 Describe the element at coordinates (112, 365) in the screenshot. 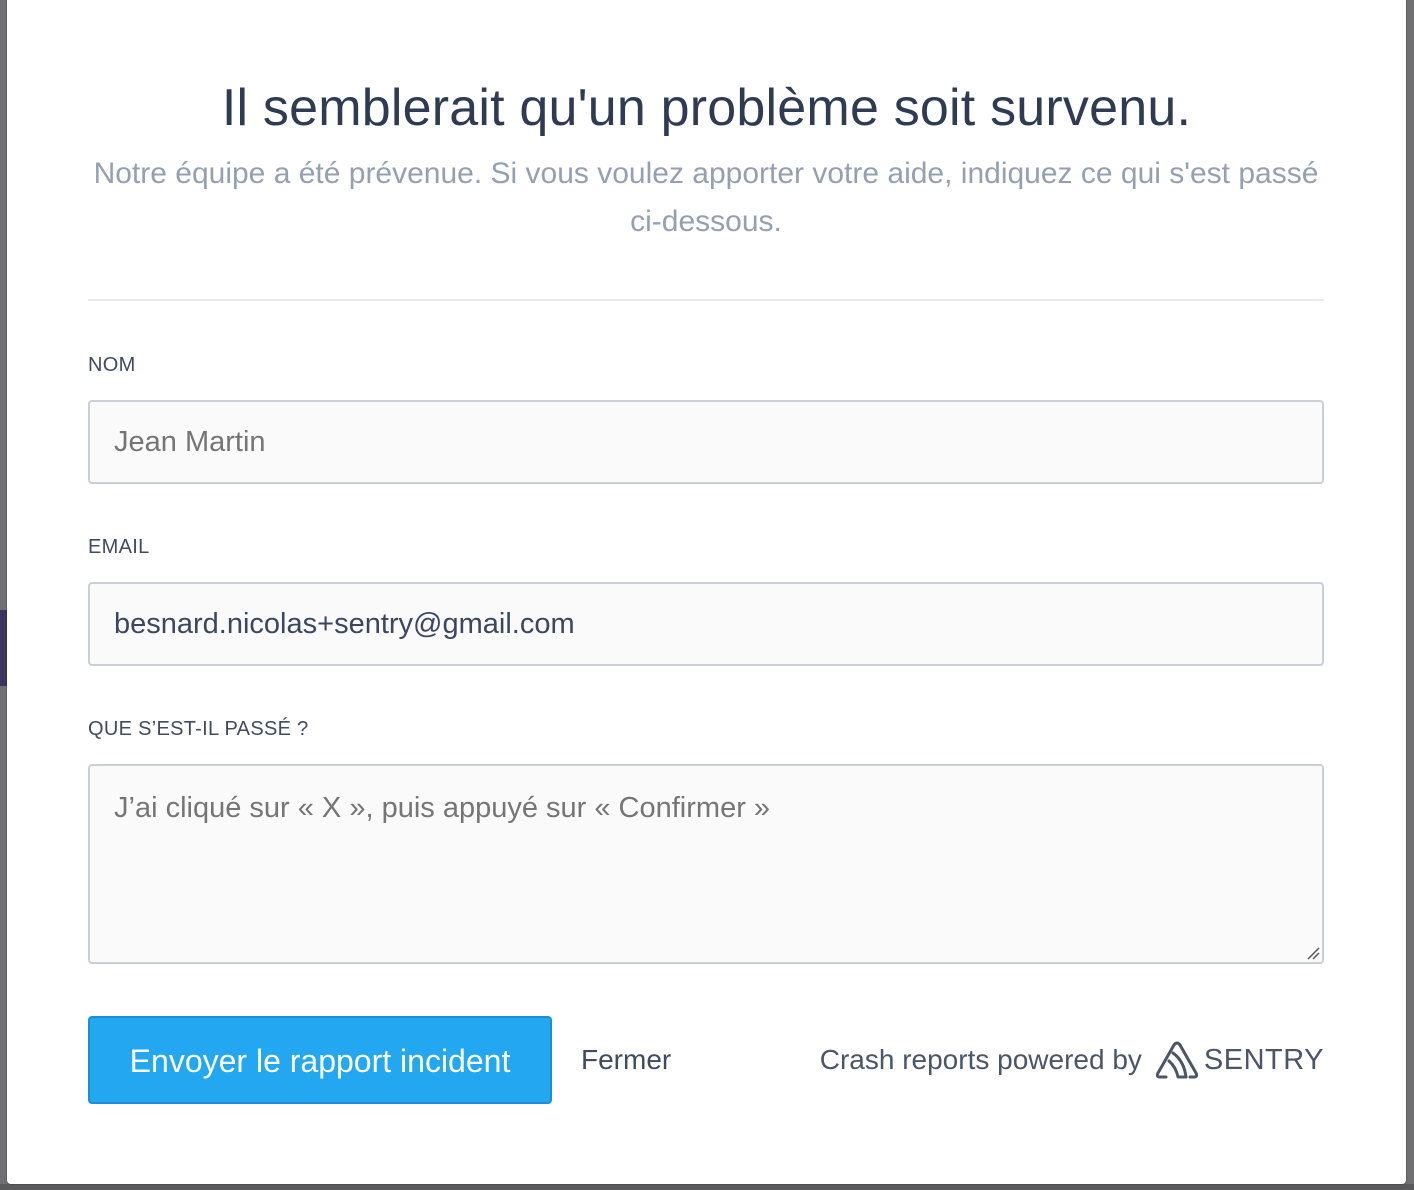

I see `name-label: NOM` at that location.